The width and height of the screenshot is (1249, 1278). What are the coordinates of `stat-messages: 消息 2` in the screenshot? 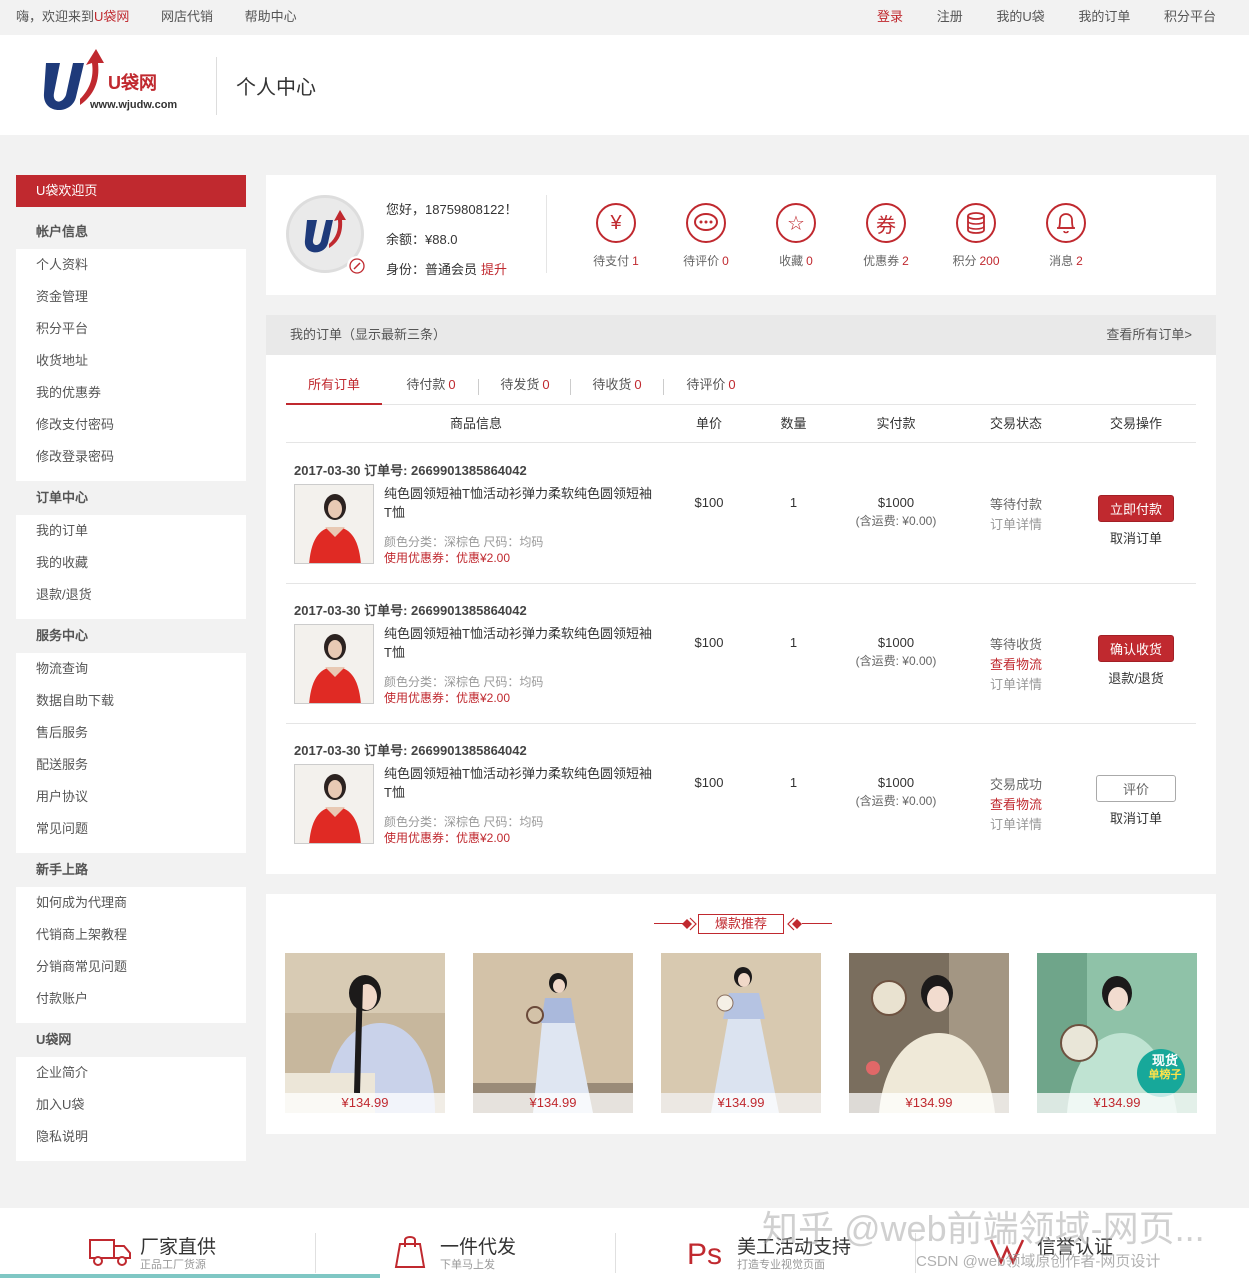 It's located at (1066, 236).